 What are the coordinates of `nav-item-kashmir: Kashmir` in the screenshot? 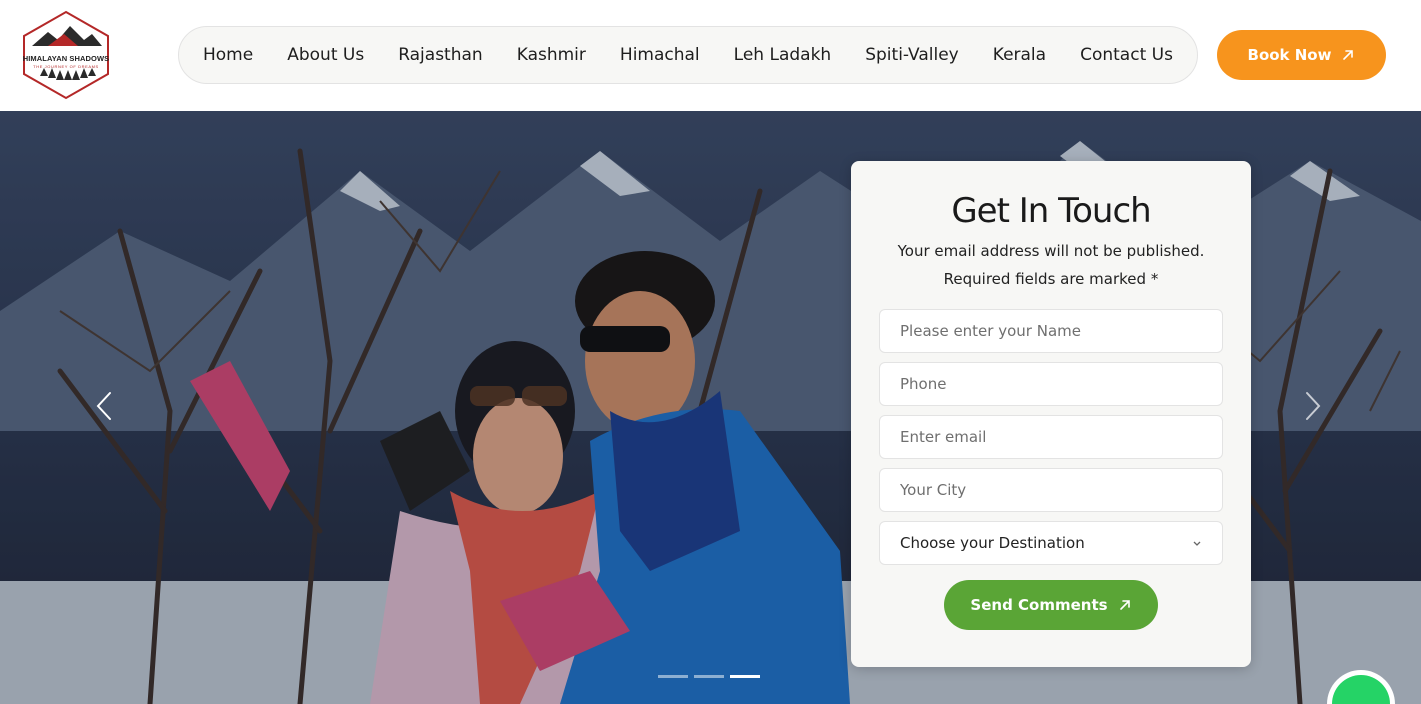 It's located at (551, 55).